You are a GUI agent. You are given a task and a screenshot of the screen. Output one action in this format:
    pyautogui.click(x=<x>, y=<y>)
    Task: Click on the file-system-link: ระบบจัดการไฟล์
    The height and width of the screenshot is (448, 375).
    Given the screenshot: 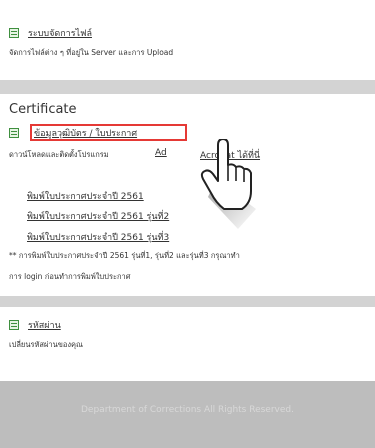 What is the action you would take?
    pyautogui.click(x=60, y=33)
    